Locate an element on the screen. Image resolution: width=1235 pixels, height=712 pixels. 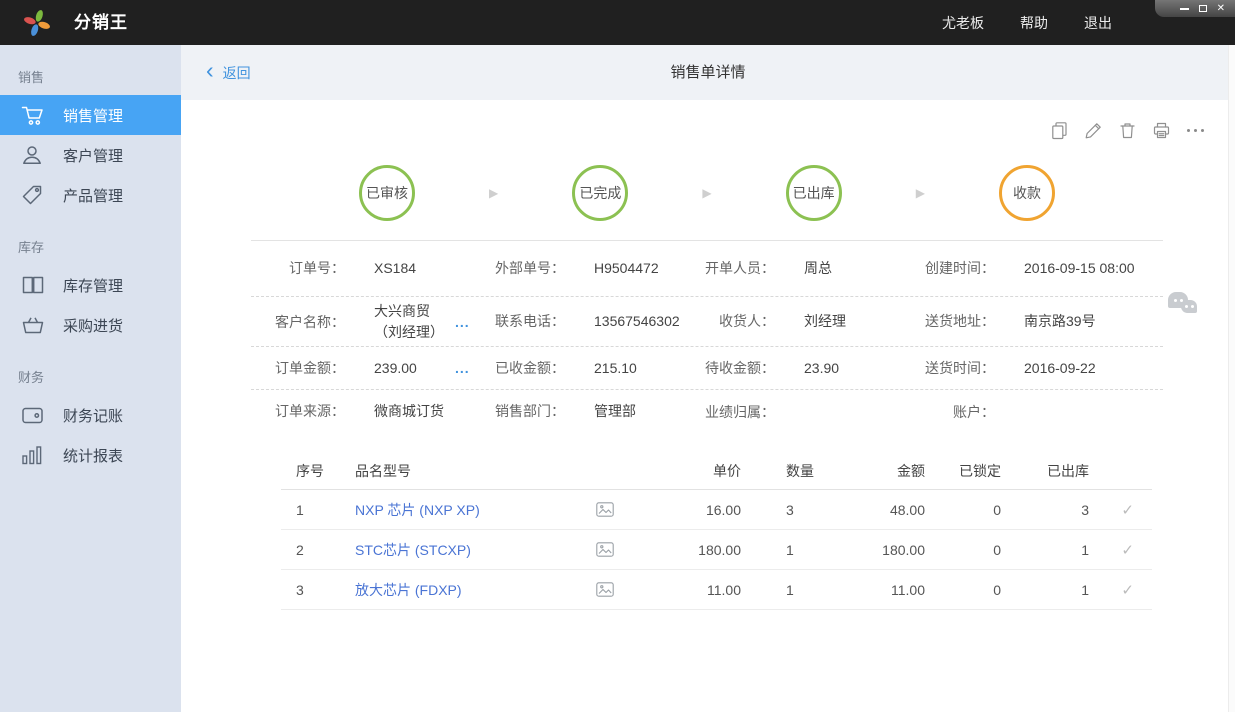
back-button: ‹ 返回 is located at coordinates (228, 72).